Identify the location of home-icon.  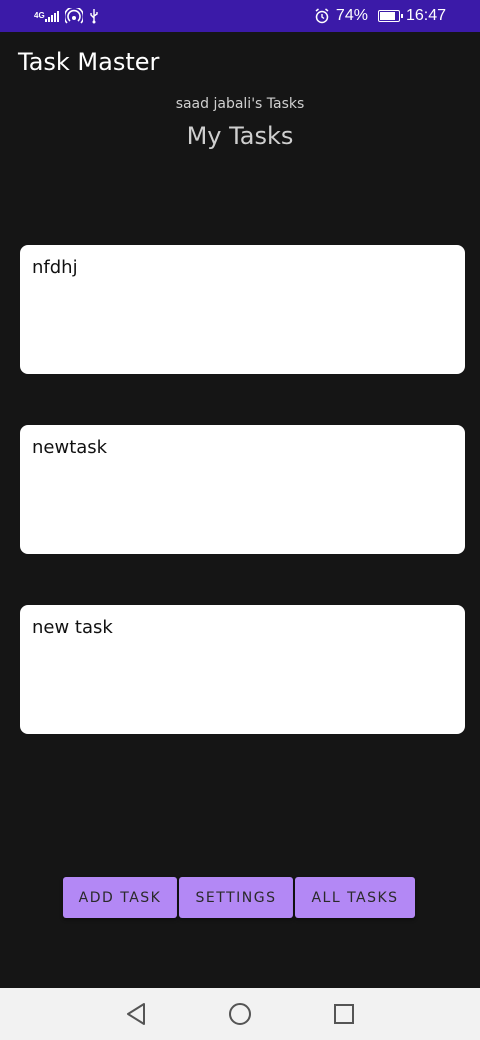
(240, 1014).